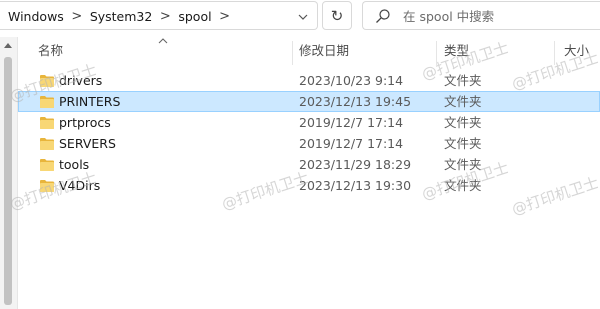 The image size is (600, 309). I want to click on list-item-selected: PRINTERS 2023/12/13 19:45 文件夹, so click(309, 101).